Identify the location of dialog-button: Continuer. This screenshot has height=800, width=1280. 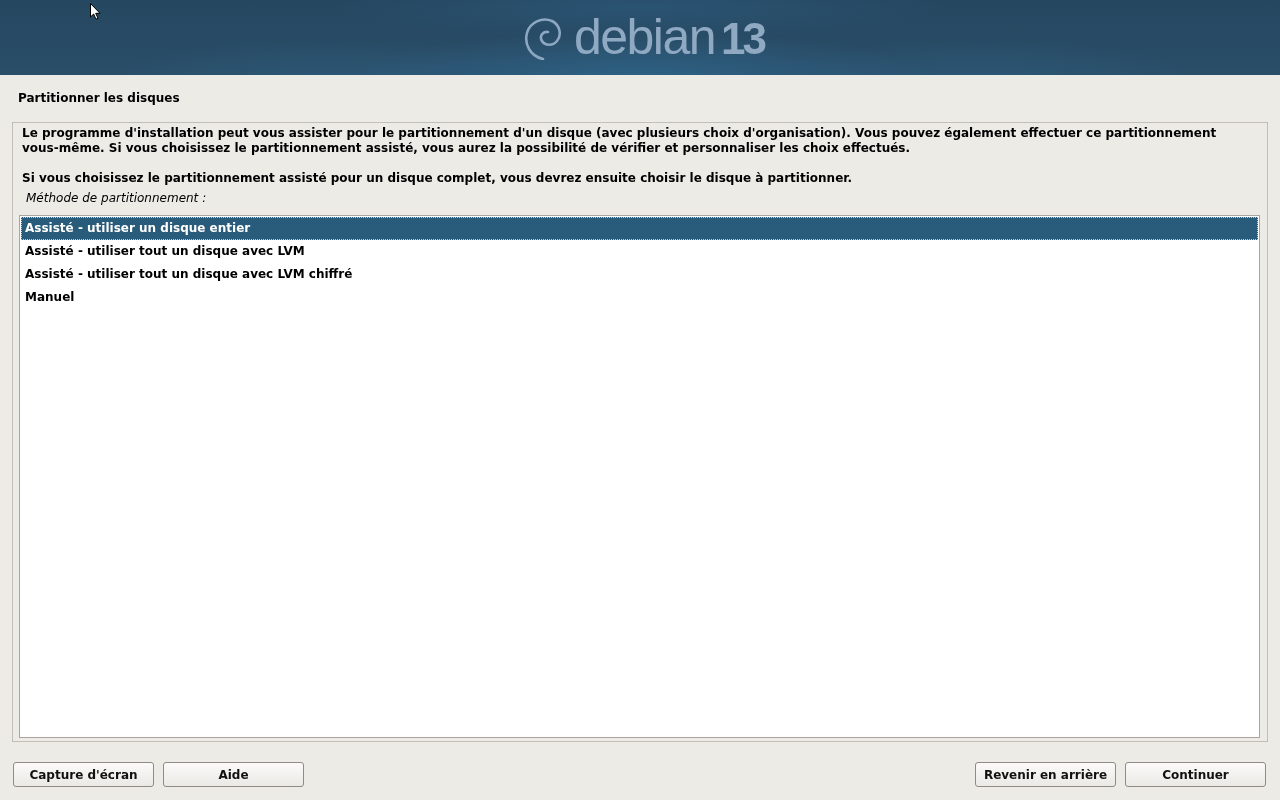
(1195, 774).